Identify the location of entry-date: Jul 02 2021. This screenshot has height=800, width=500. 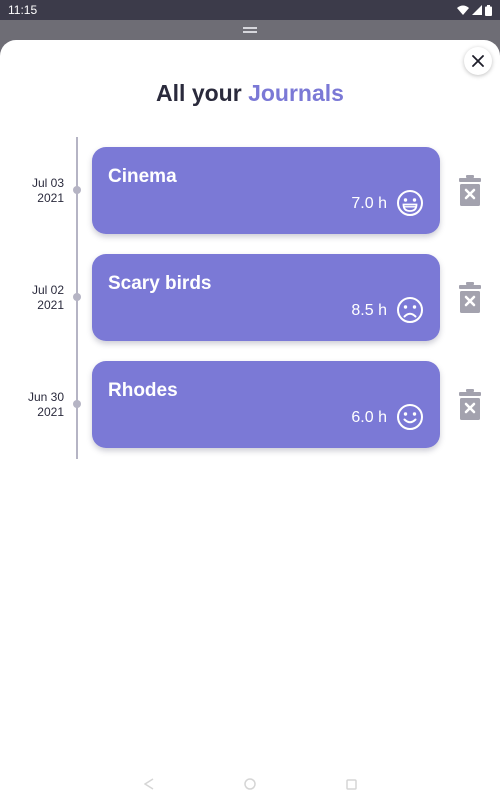
(39, 298).